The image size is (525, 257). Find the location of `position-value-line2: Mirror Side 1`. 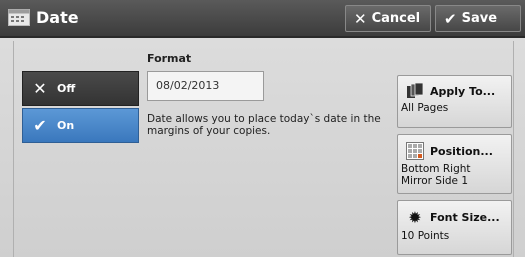

position-value-line2: Mirror Side 1 is located at coordinates (434, 181).